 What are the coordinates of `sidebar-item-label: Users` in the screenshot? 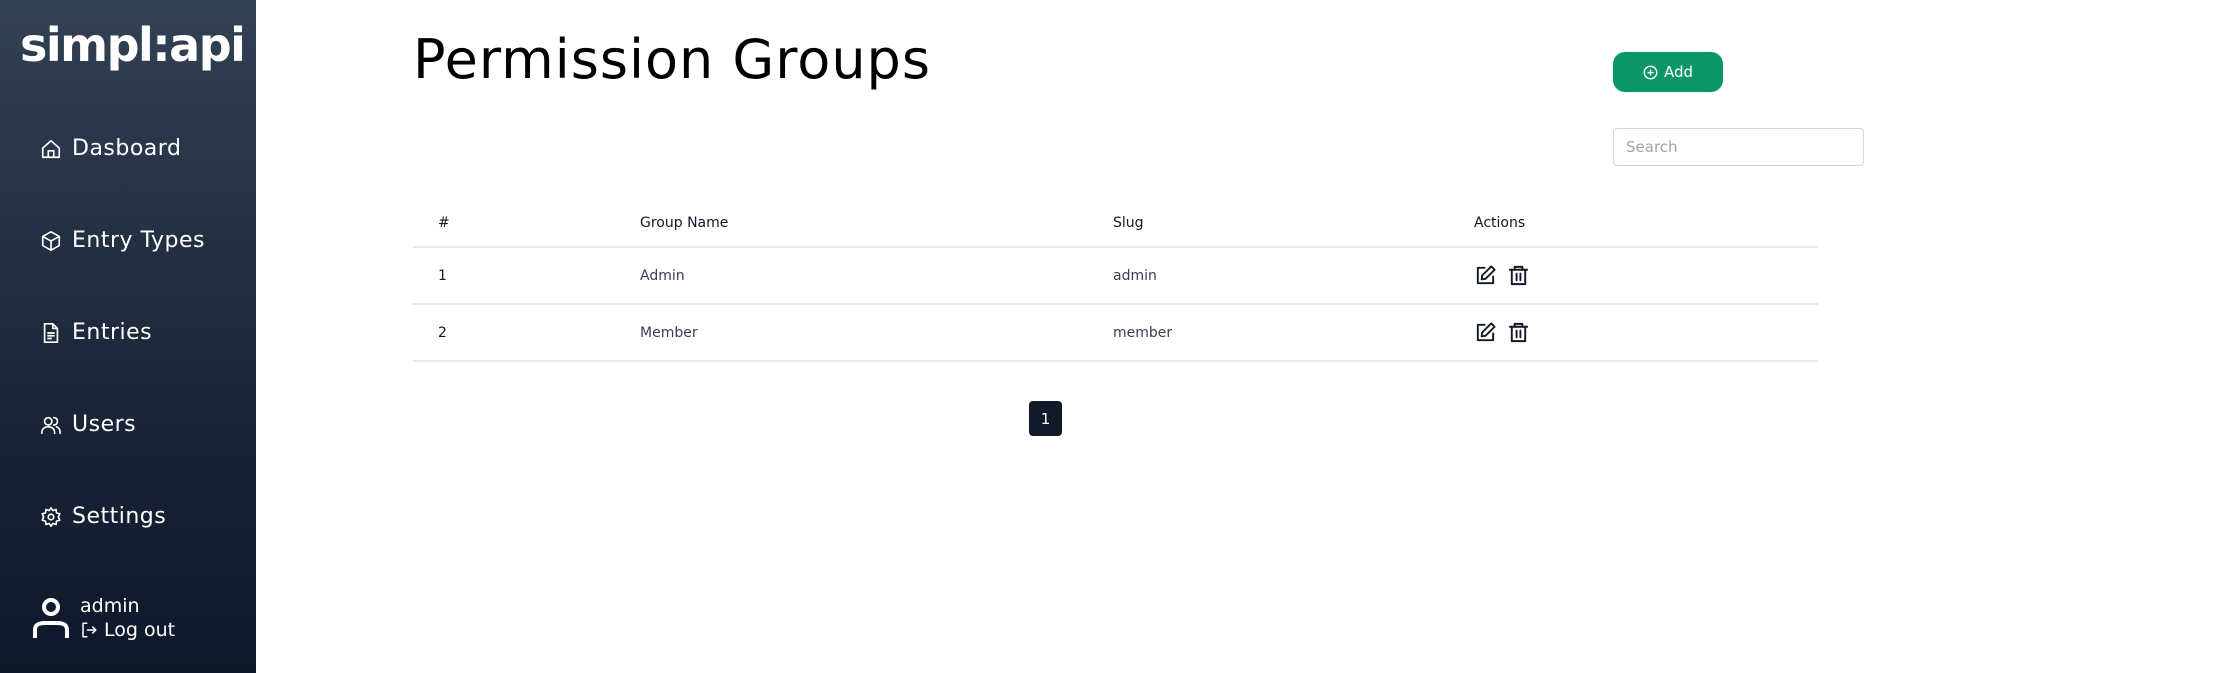 It's located at (104, 424).